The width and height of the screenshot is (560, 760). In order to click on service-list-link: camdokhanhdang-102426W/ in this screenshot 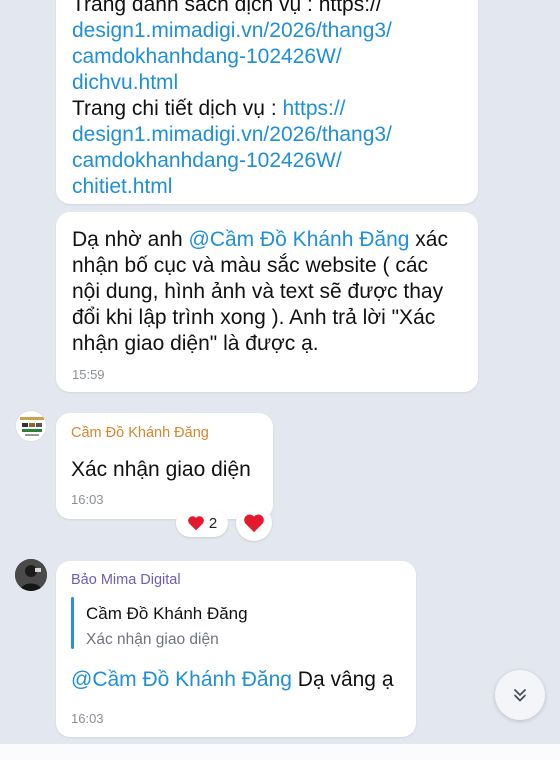, I will do `click(207, 57)`.